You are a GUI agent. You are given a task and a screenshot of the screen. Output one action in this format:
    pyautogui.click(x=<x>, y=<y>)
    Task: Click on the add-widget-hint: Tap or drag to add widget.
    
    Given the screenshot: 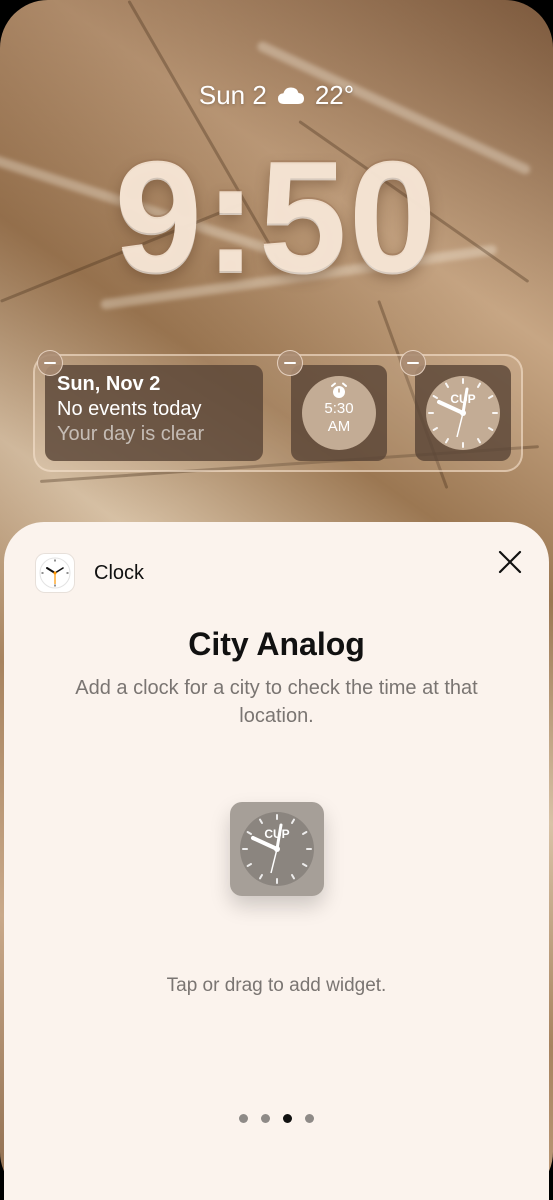 What is the action you would take?
    pyautogui.click(x=276, y=985)
    